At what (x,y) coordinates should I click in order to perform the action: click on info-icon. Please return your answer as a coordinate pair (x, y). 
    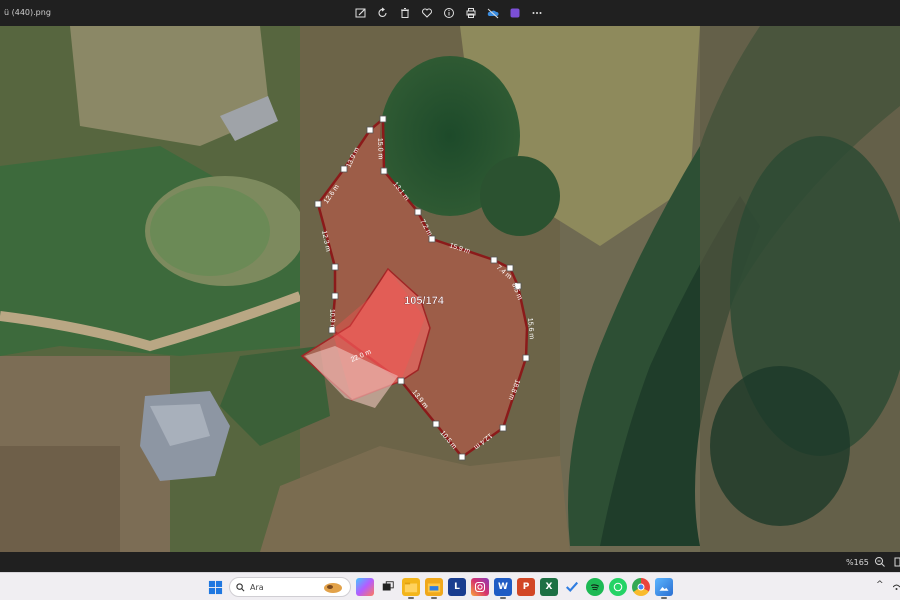
    Looking at the image, I should click on (449, 13).